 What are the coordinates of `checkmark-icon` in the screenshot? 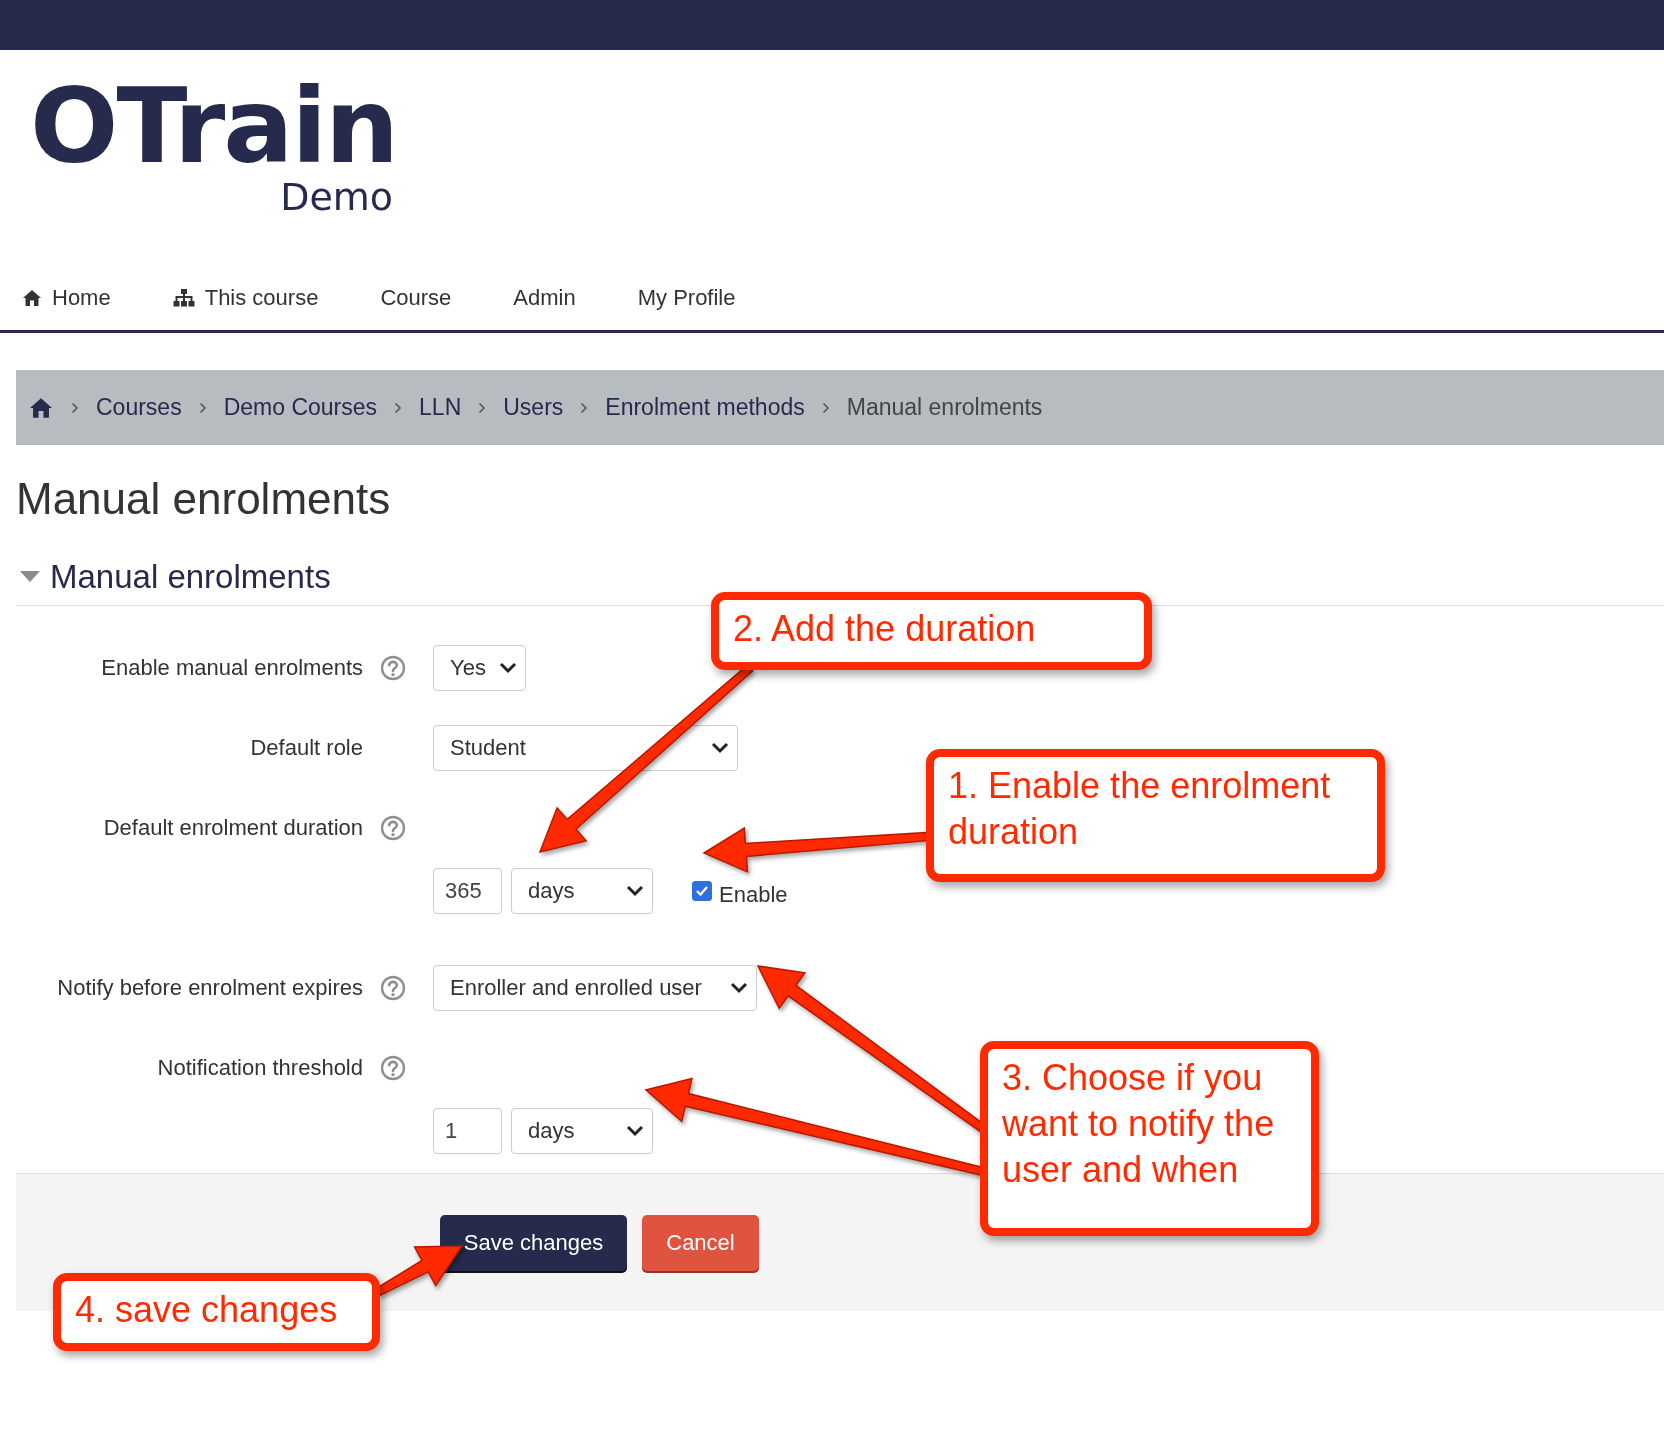 It's located at (702, 891).